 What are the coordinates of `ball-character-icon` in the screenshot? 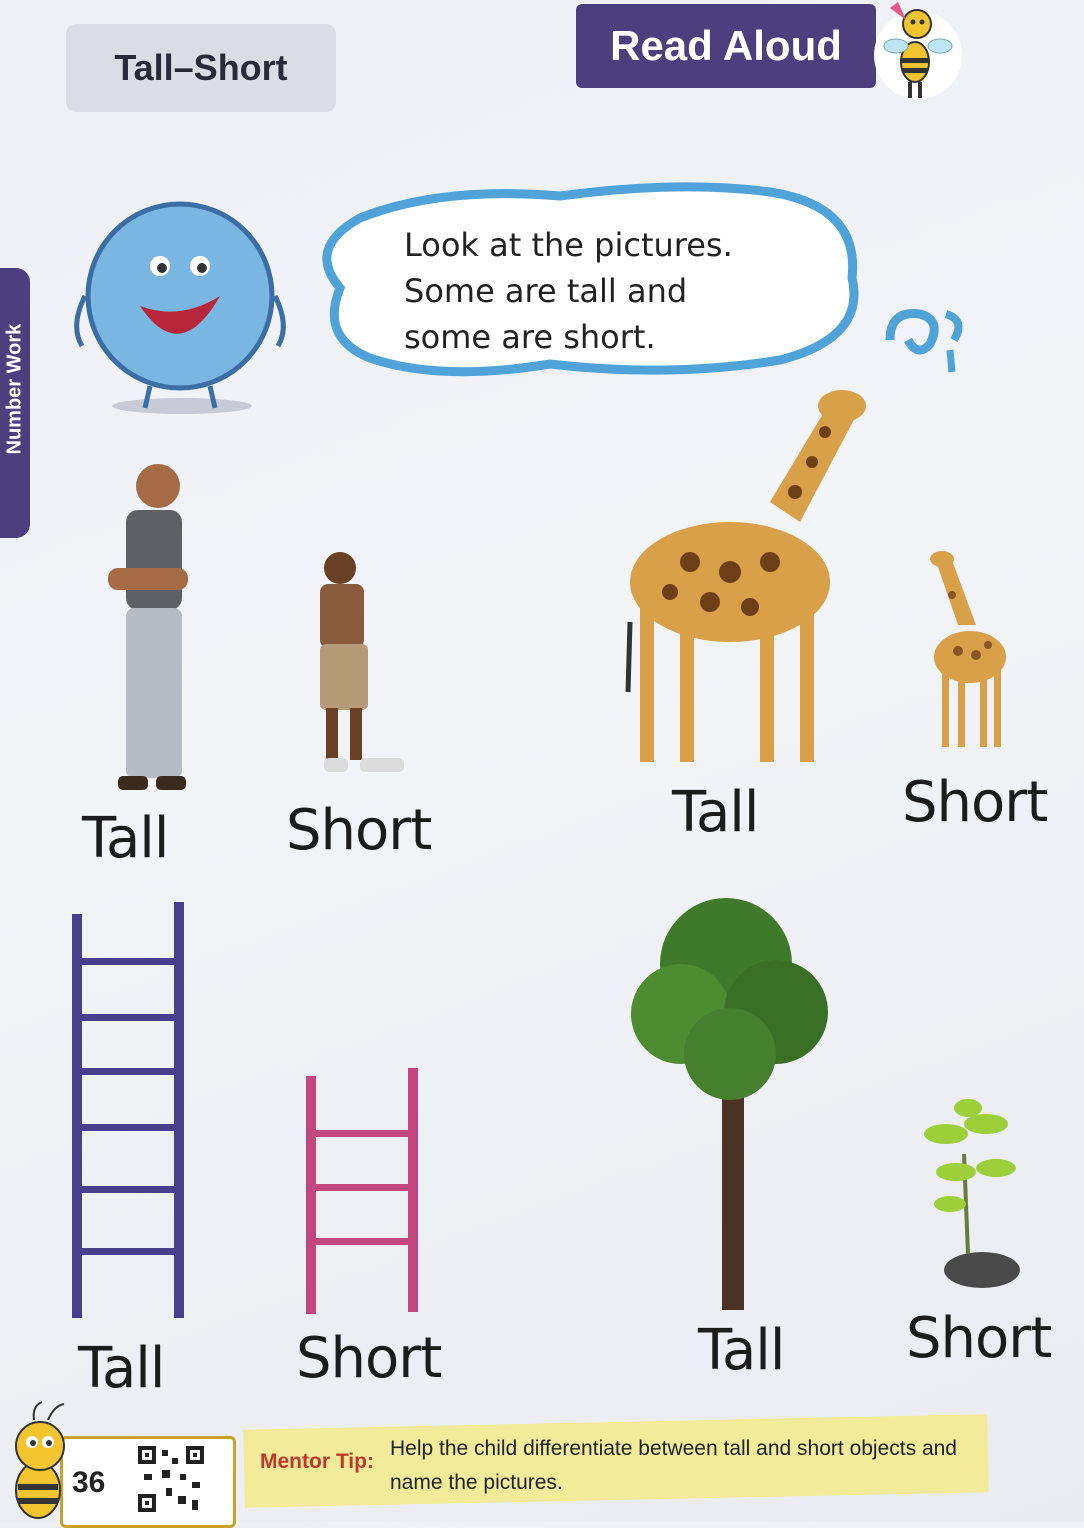 It's located at (180, 307).